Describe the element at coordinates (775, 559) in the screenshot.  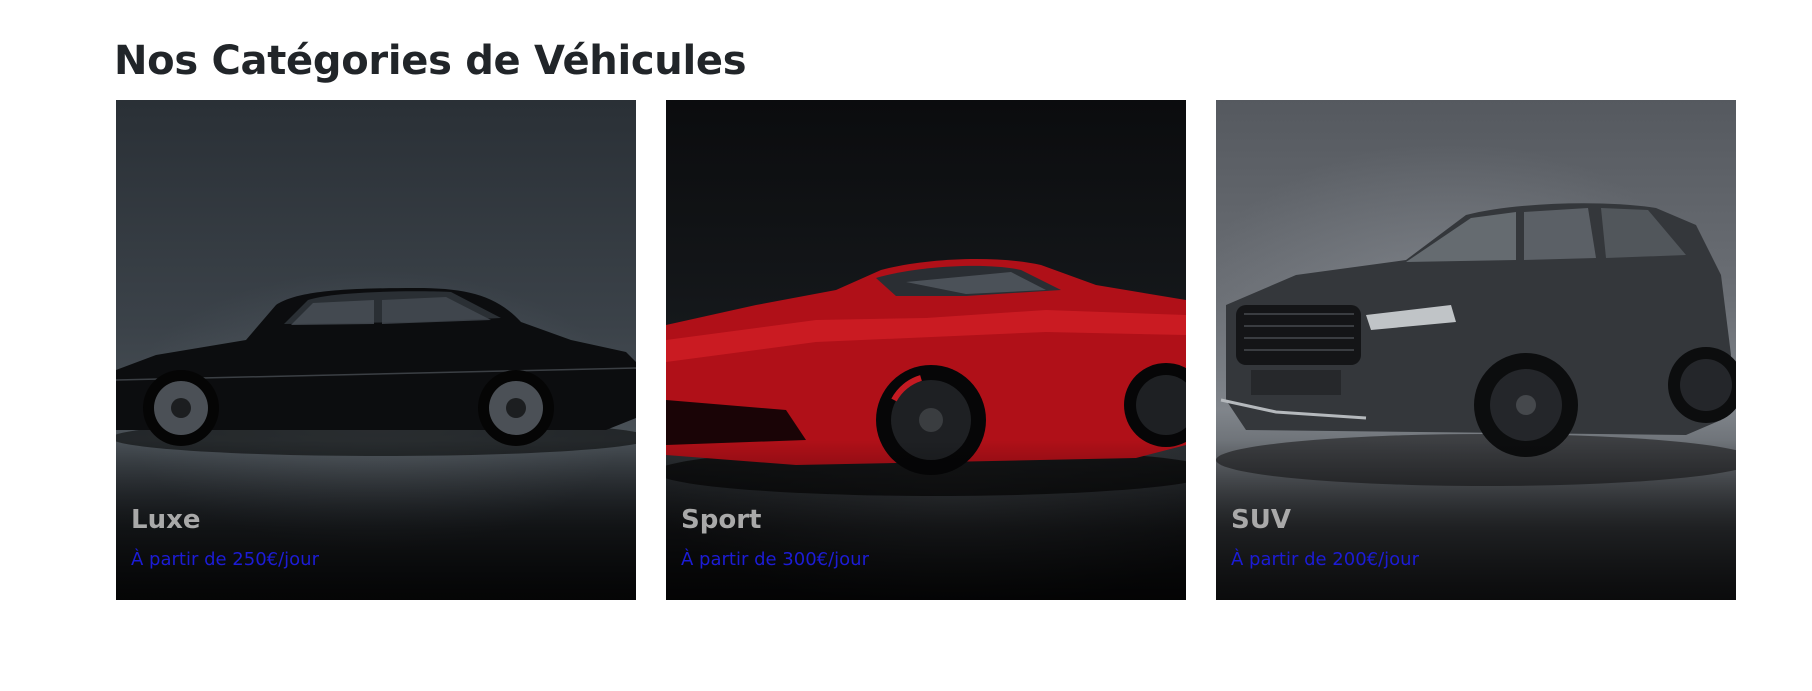
I see `category-price: À partir de 300€/jour` at that location.